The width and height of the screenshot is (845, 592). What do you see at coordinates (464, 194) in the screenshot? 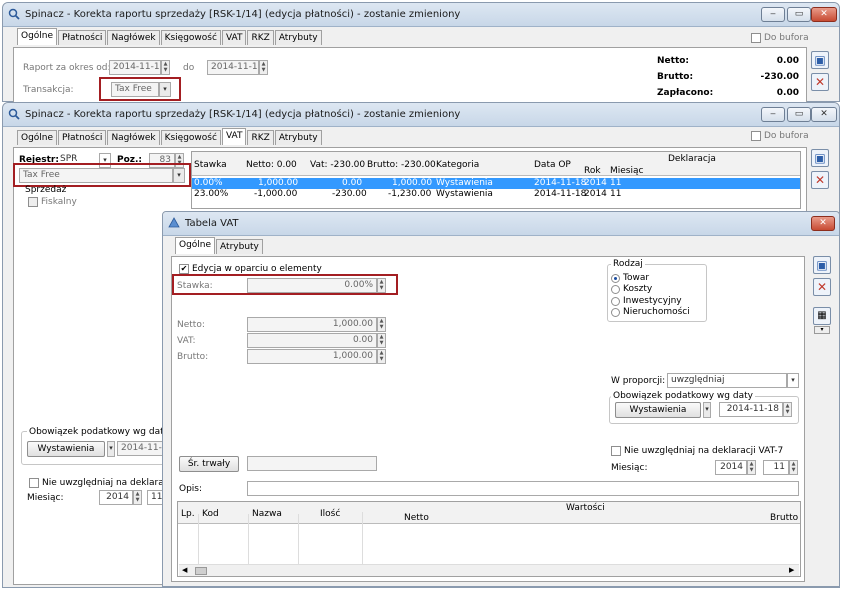
I see `cell-kategoria: Wystawienia` at bounding box center [464, 194].